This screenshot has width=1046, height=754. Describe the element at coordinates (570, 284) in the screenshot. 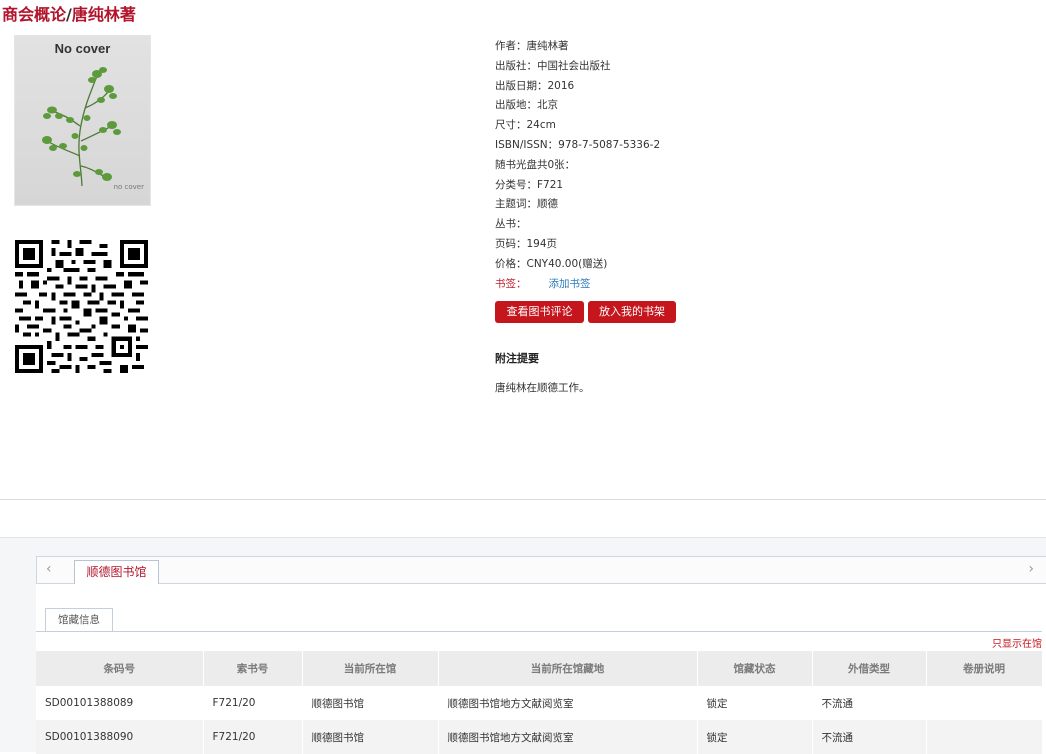

I see `add-bookmark-link: 添加书签` at that location.